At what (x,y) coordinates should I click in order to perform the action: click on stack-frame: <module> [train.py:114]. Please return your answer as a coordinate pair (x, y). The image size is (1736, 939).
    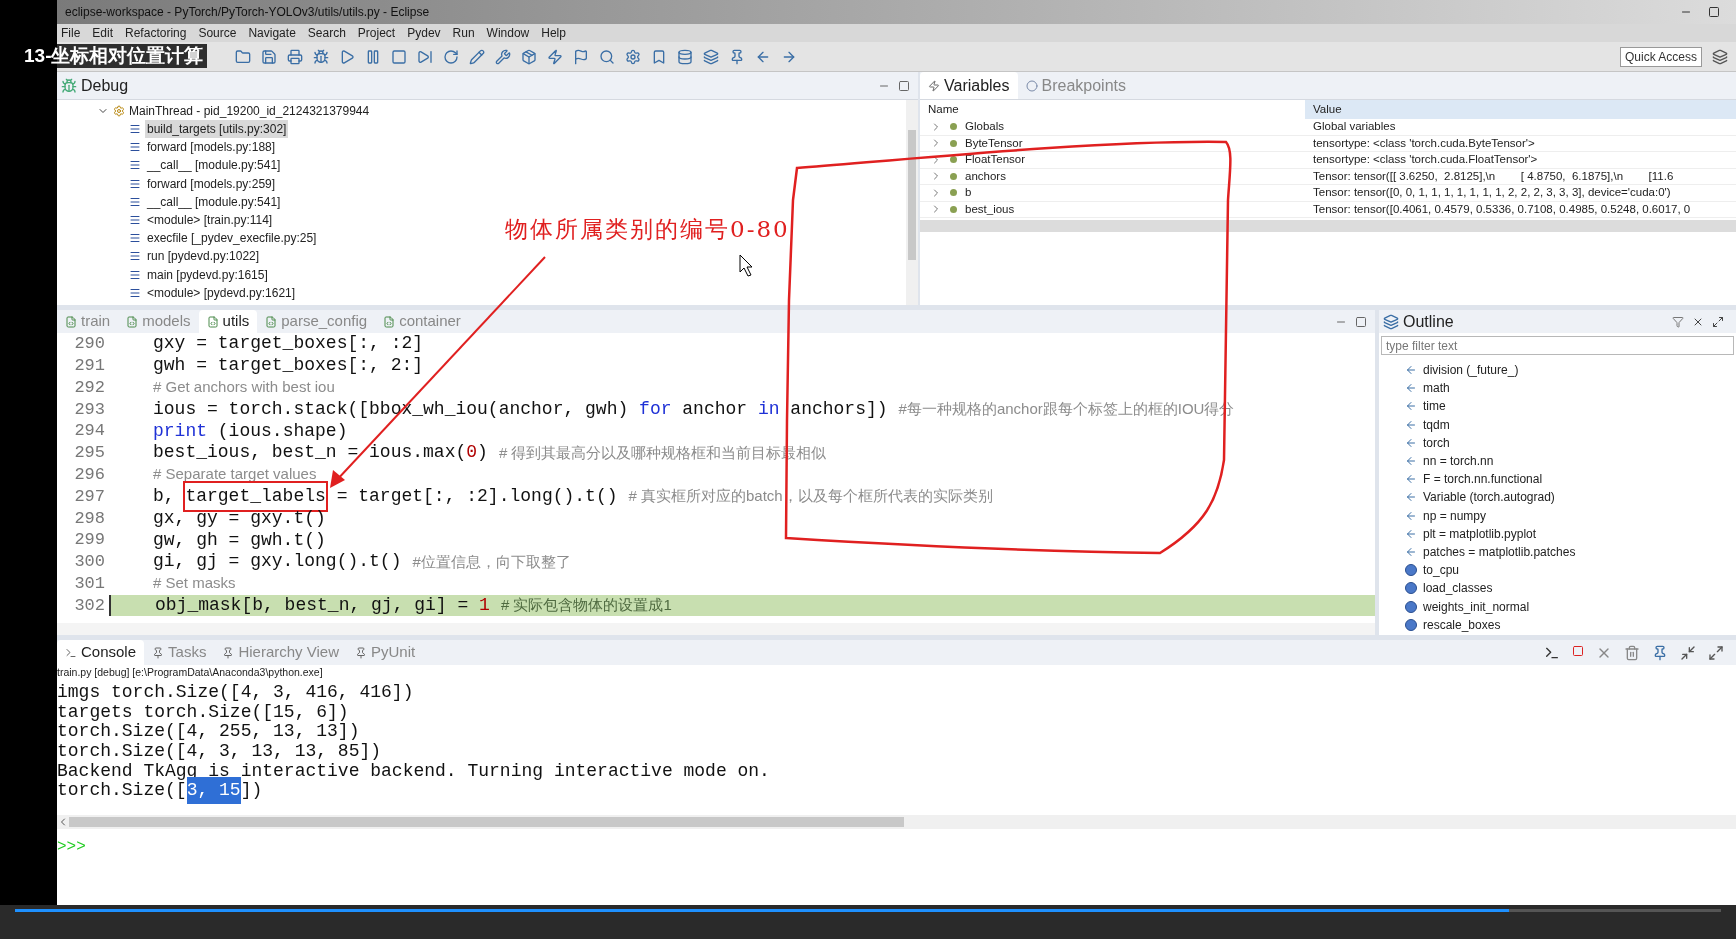
    Looking at the image, I should click on (210, 220).